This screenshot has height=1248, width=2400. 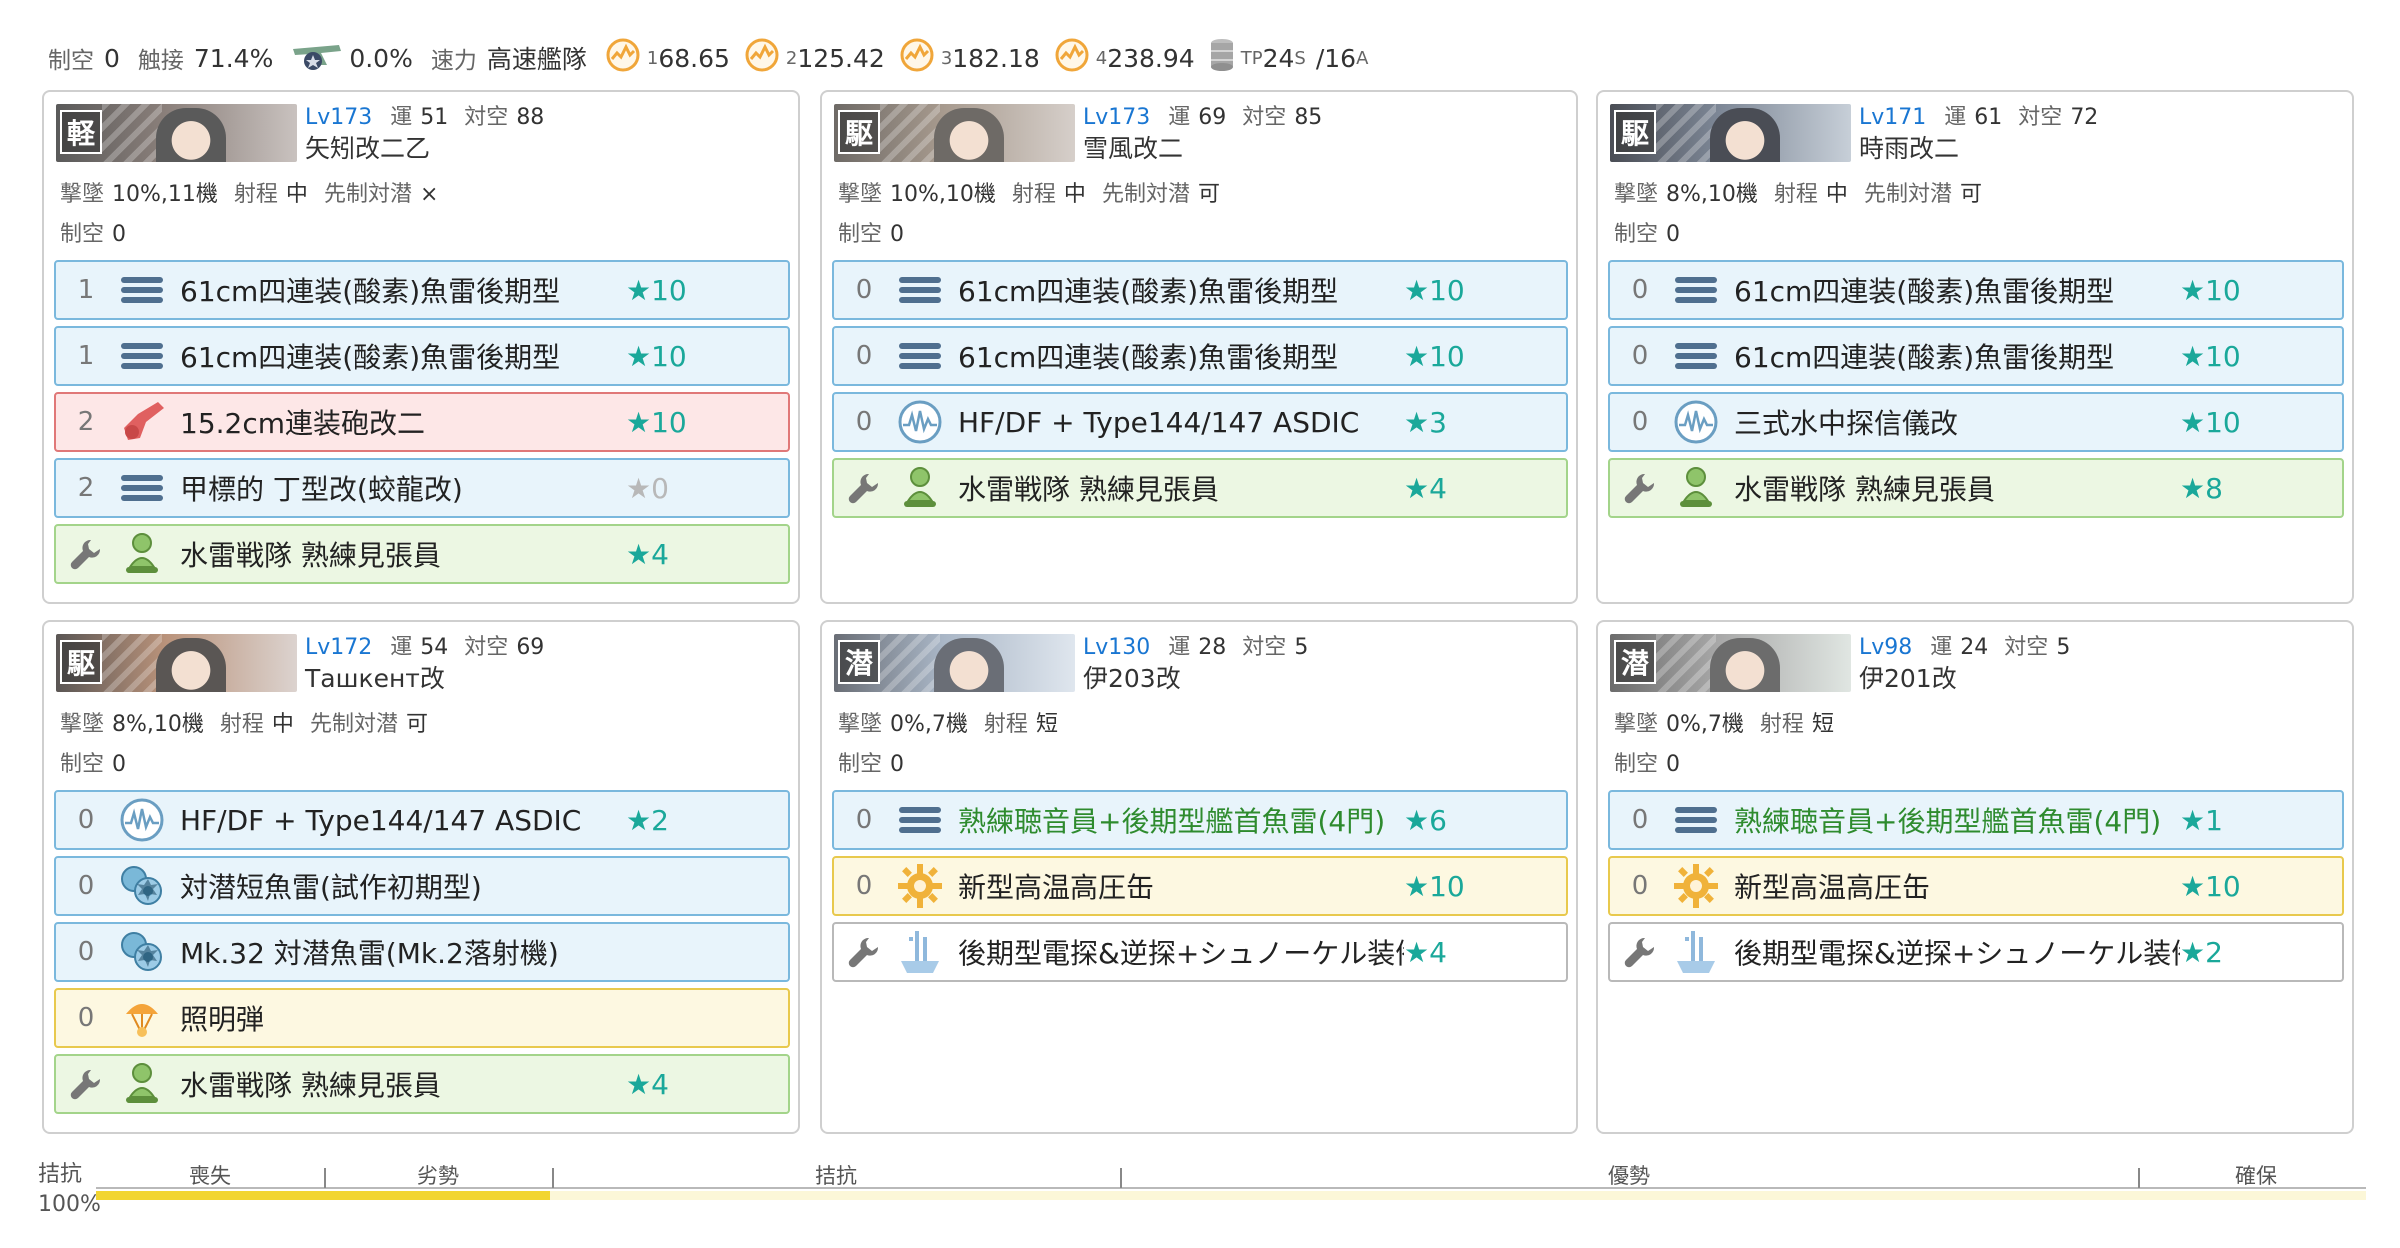 I want to click on aircraft-count: 1, so click(x=86, y=356).